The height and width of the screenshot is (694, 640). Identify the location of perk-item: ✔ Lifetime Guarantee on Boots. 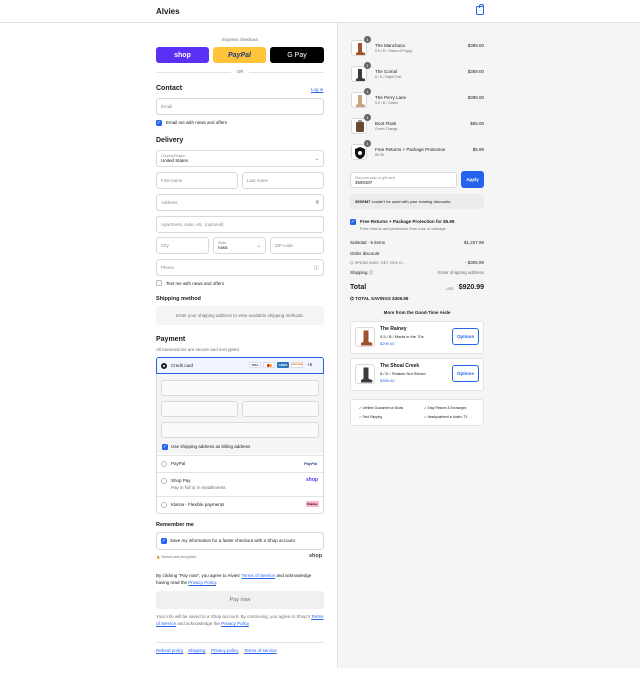
(381, 408).